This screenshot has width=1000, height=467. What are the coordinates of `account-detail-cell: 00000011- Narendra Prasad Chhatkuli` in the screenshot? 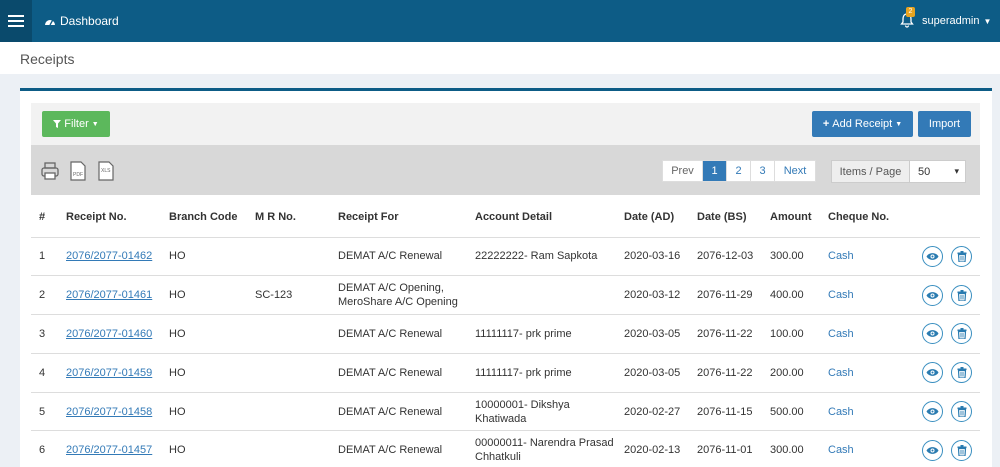 It's located at (541, 448).